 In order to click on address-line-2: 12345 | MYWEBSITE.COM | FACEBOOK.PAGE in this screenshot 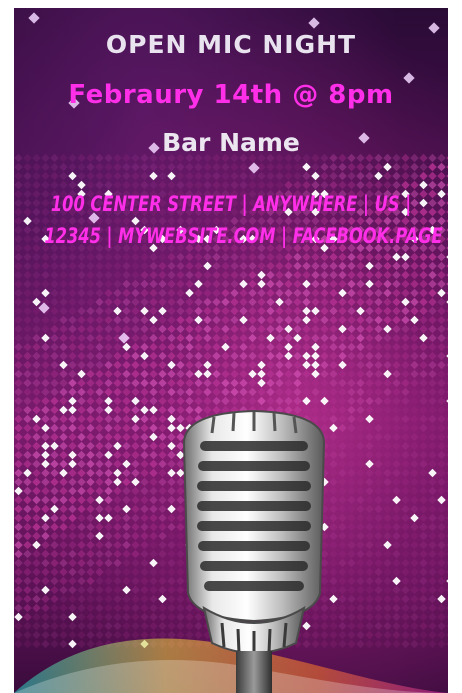, I will do `click(243, 236)`.